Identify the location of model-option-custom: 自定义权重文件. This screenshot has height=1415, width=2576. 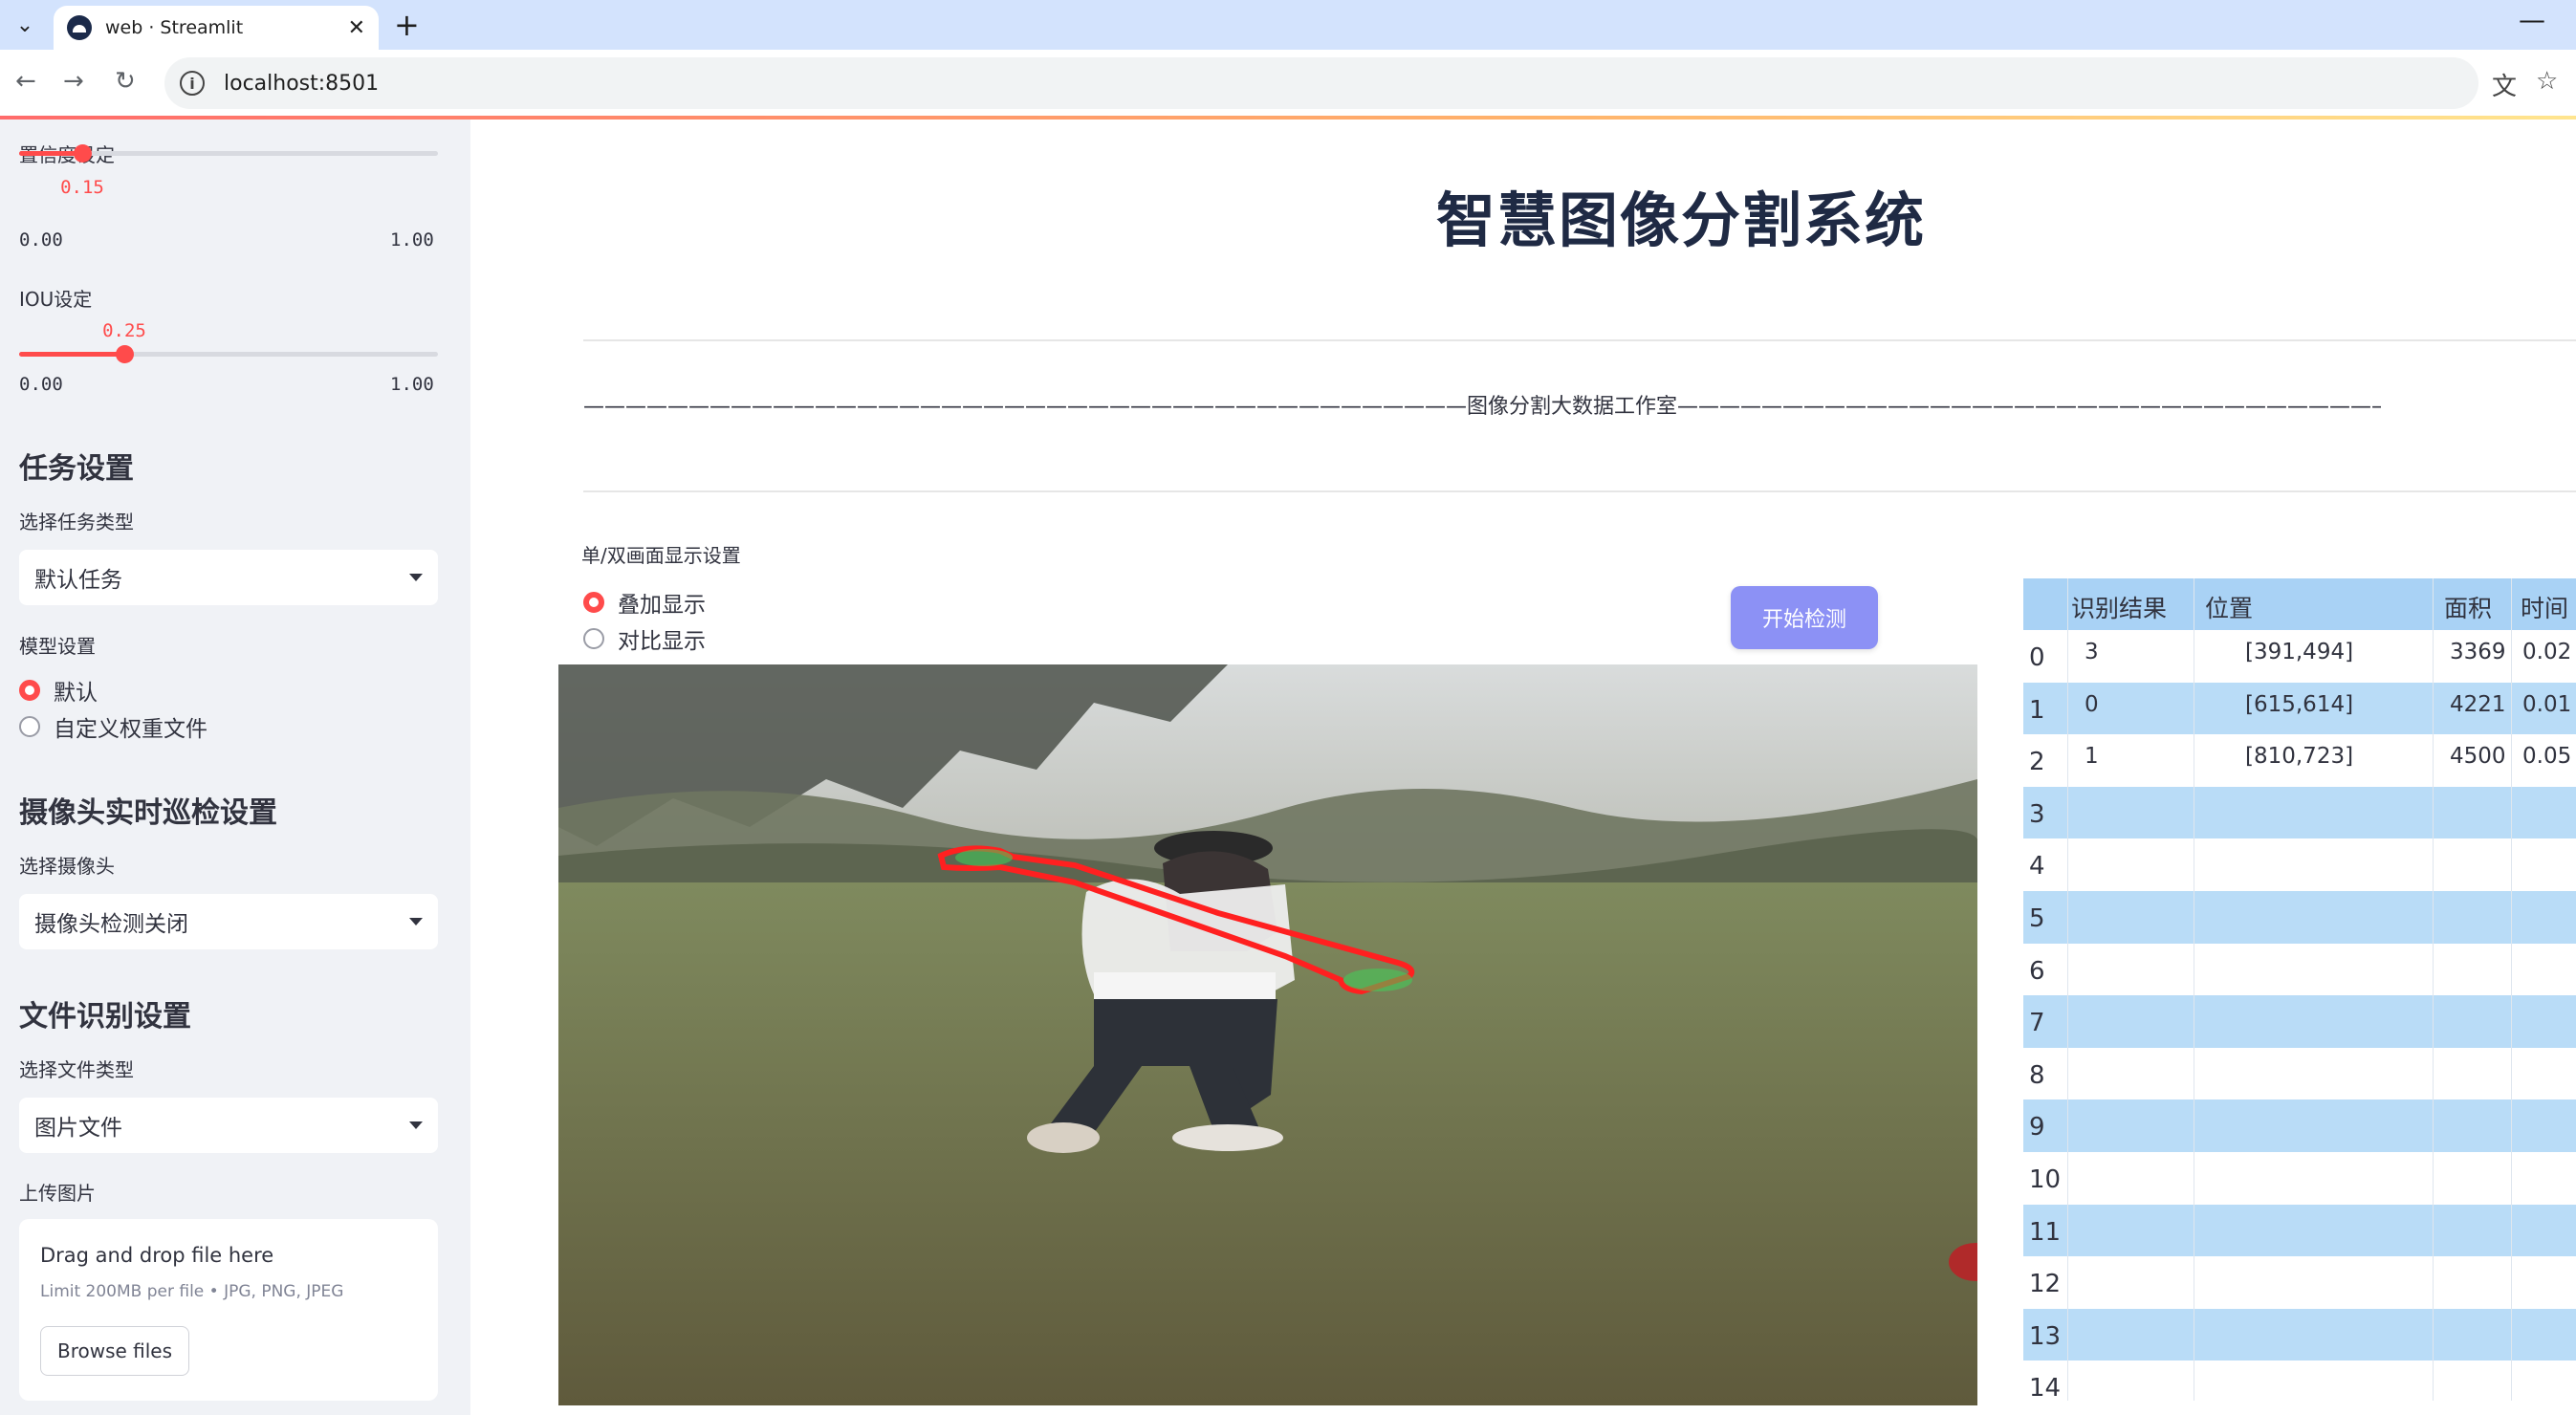
(113, 726).